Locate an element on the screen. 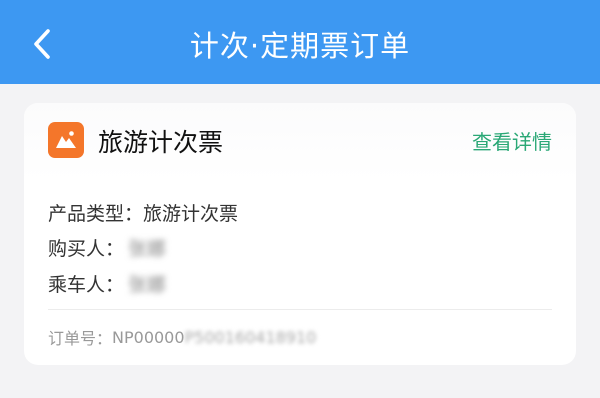 This screenshot has width=600, height=398. chevron-left-icon is located at coordinates (42, 44).